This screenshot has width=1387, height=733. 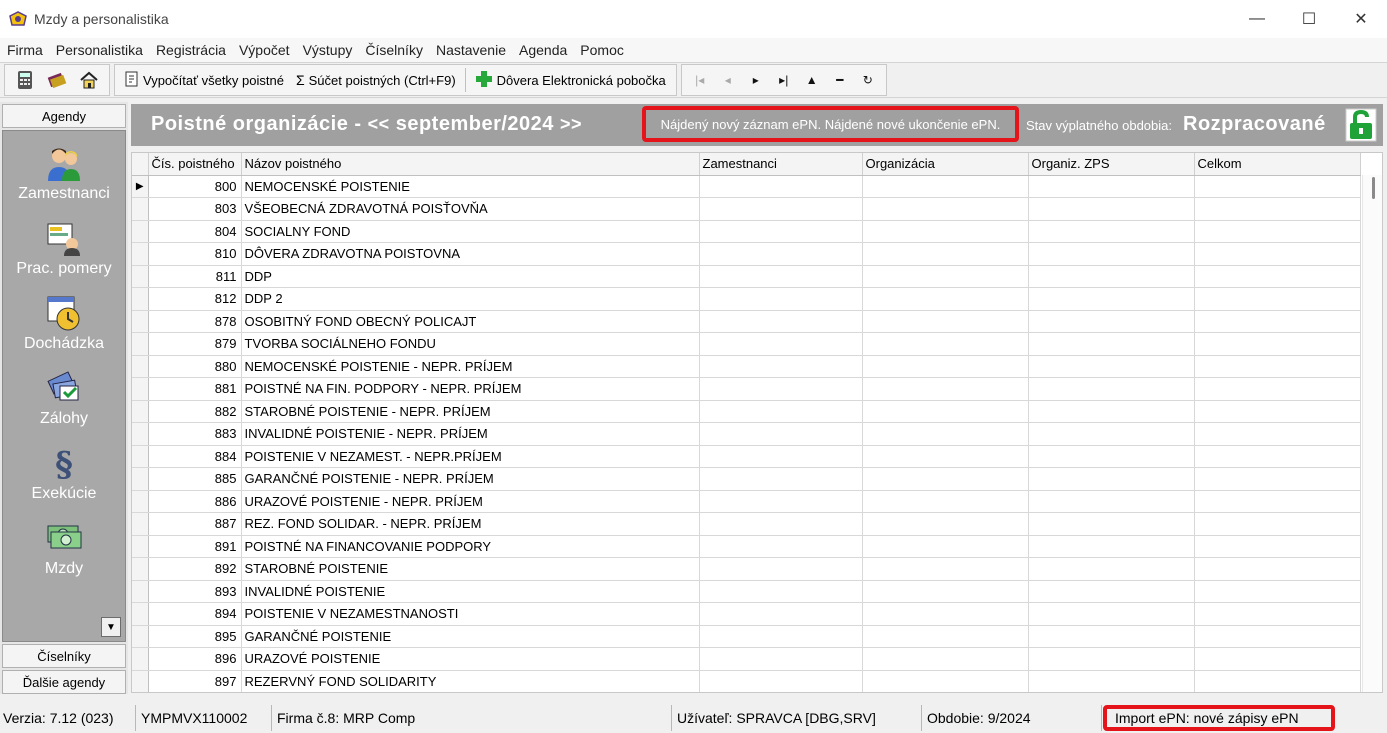 I want to click on cell-number: 895, so click(x=195, y=636).